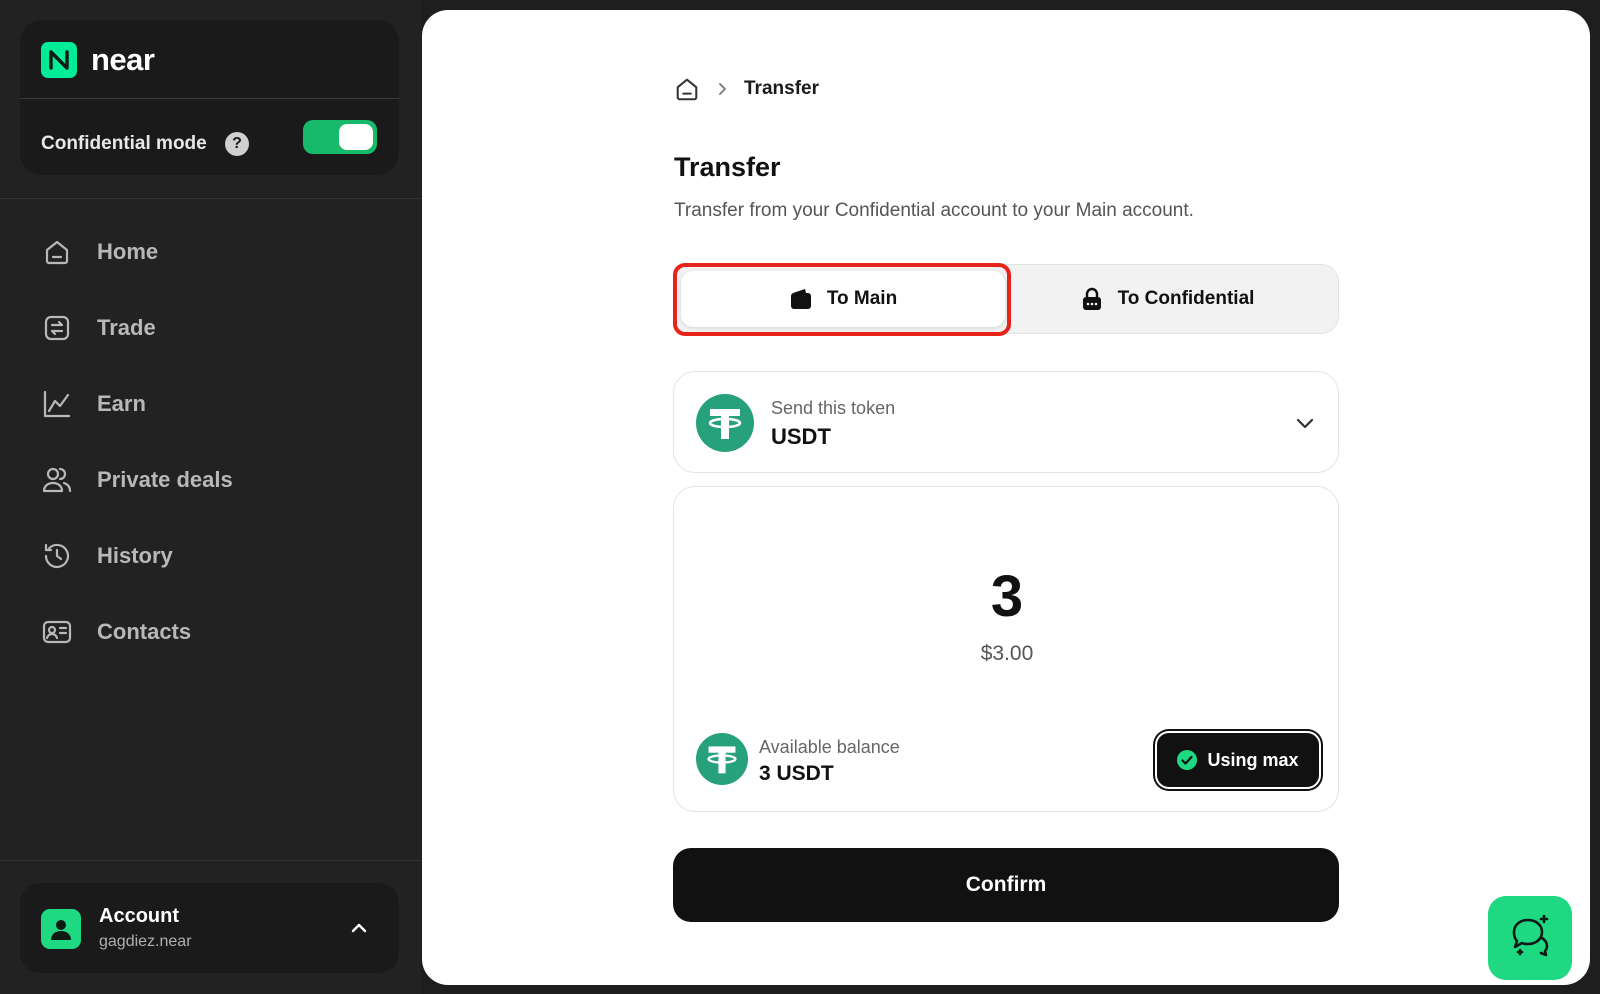 The width and height of the screenshot is (1600, 994). What do you see at coordinates (210, 328) in the screenshot?
I see `sidebar-item-trade: Trade` at bounding box center [210, 328].